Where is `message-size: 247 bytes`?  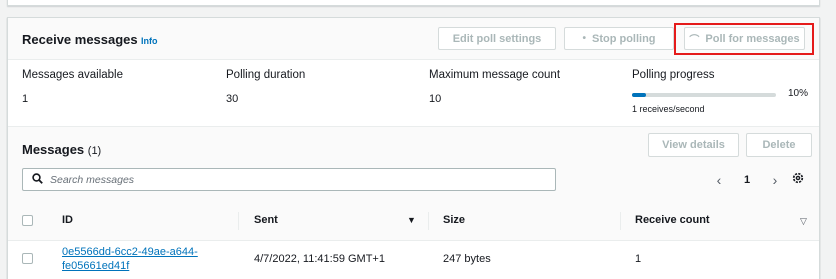
message-size: 247 bytes is located at coordinates (467, 259).